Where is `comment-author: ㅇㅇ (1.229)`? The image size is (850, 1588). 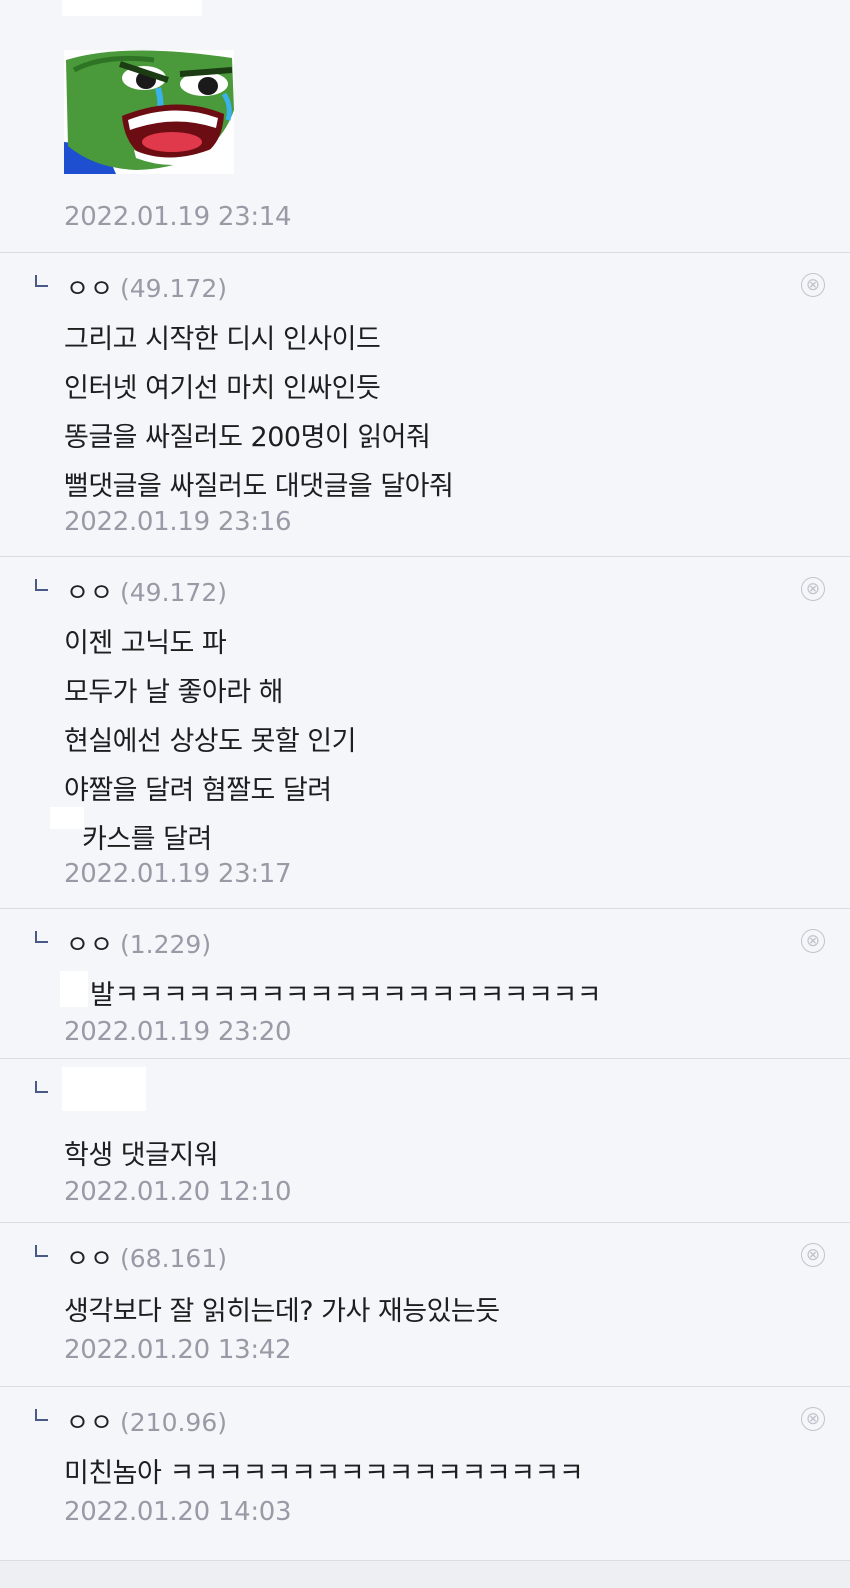 comment-author: ㅇㅇ (1.229) is located at coordinates (138, 943).